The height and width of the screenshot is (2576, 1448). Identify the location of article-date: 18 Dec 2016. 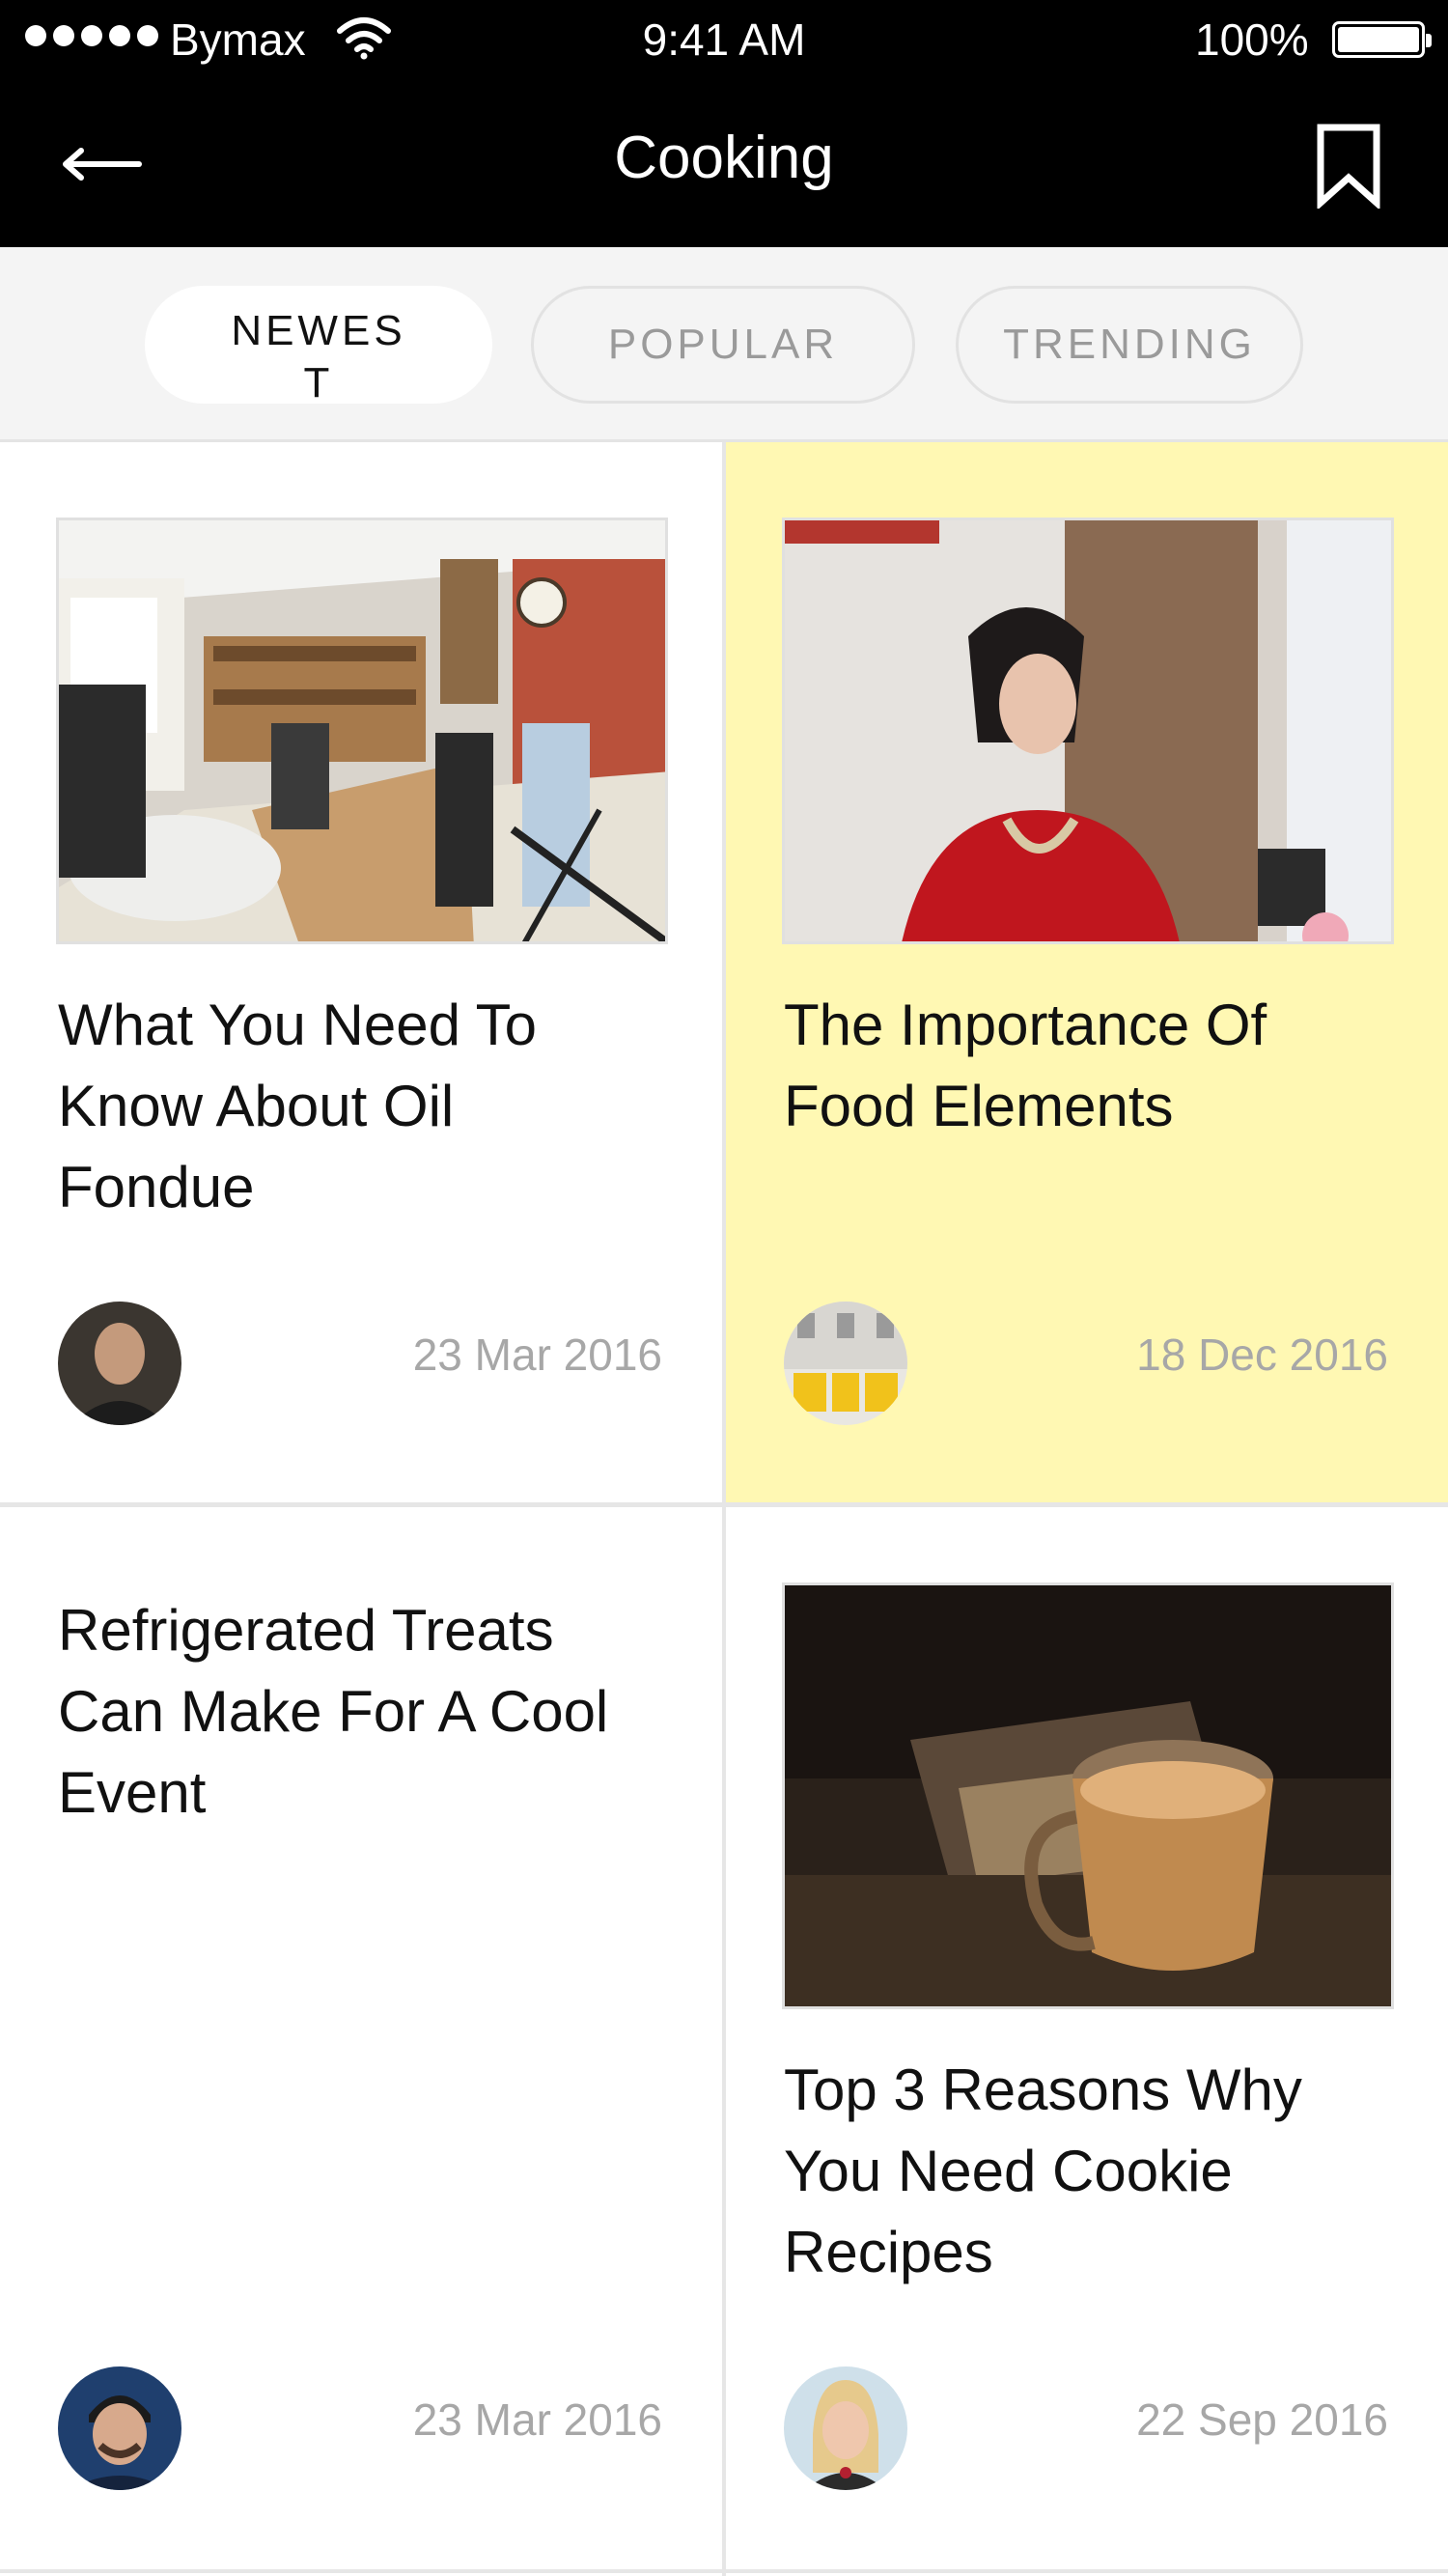
(1262, 1355).